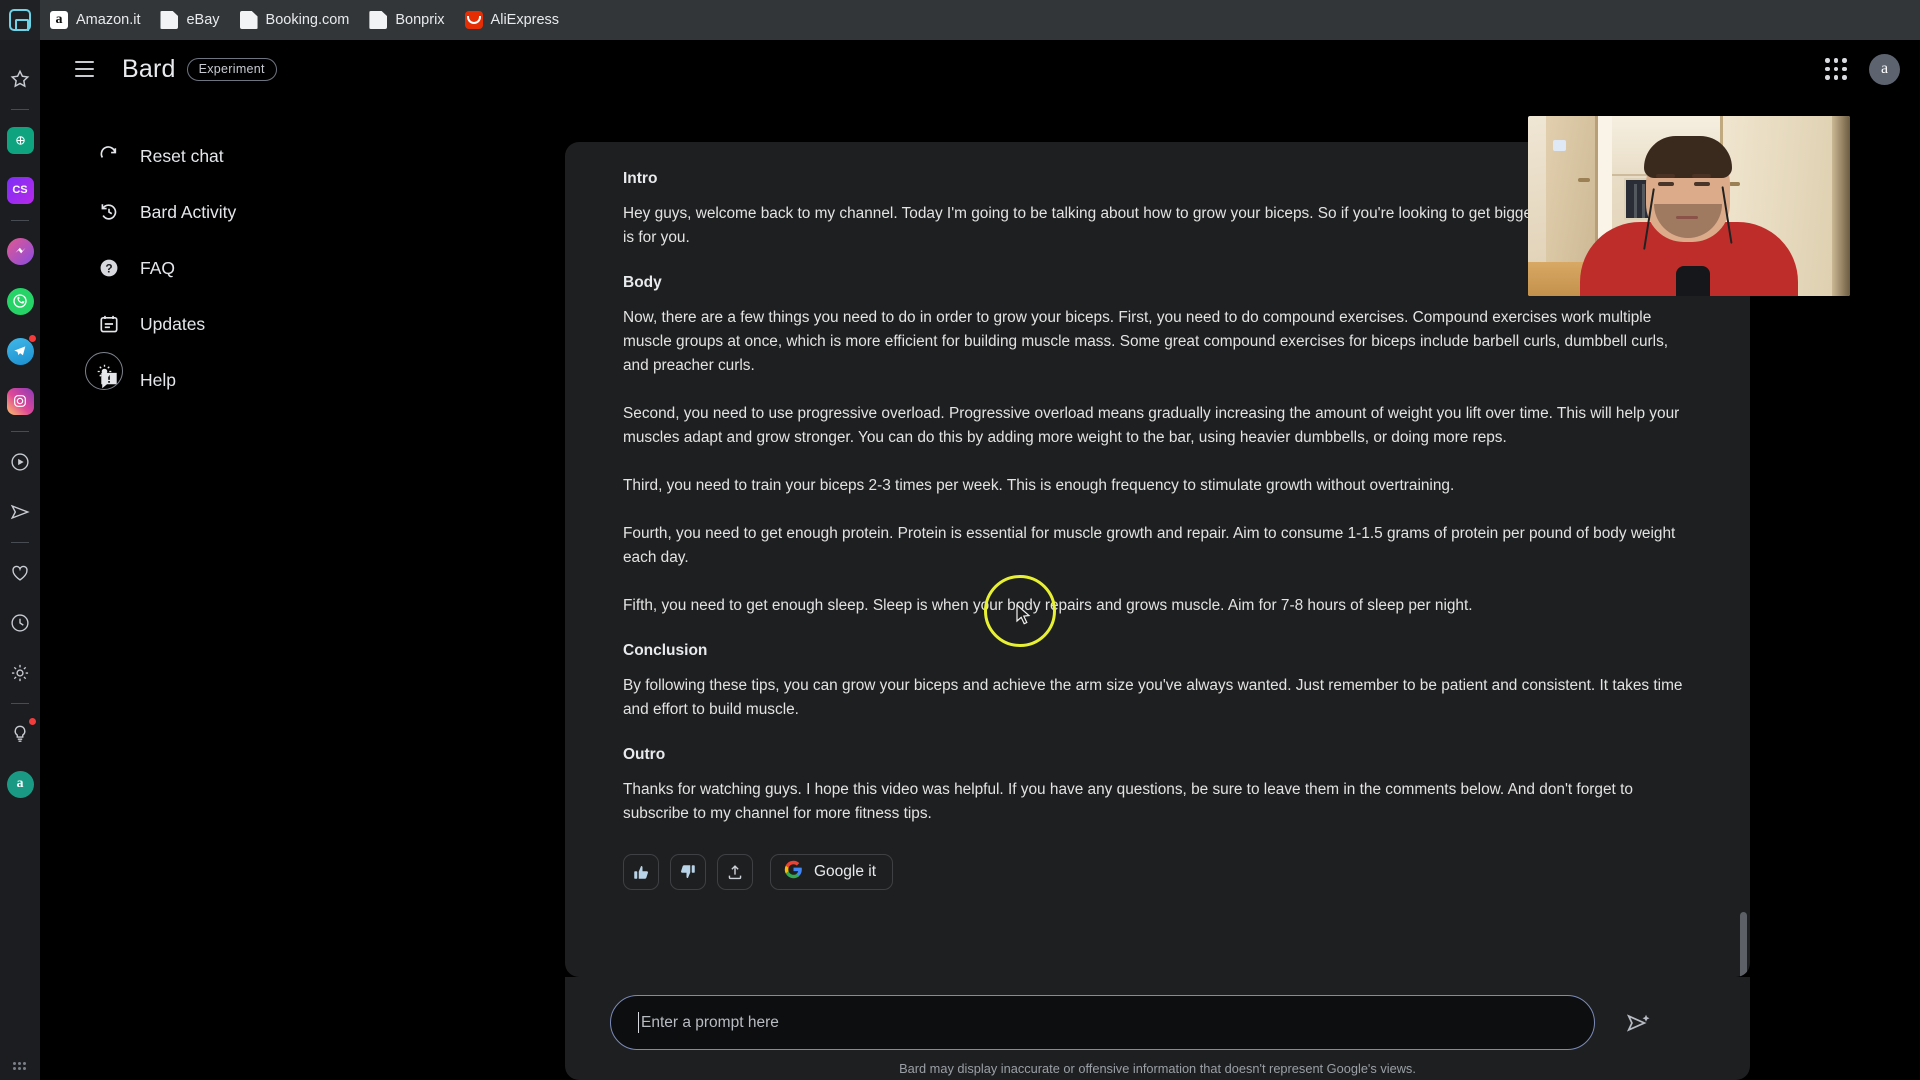  What do you see at coordinates (20, 1066) in the screenshot?
I see `rail-drag-handle` at bounding box center [20, 1066].